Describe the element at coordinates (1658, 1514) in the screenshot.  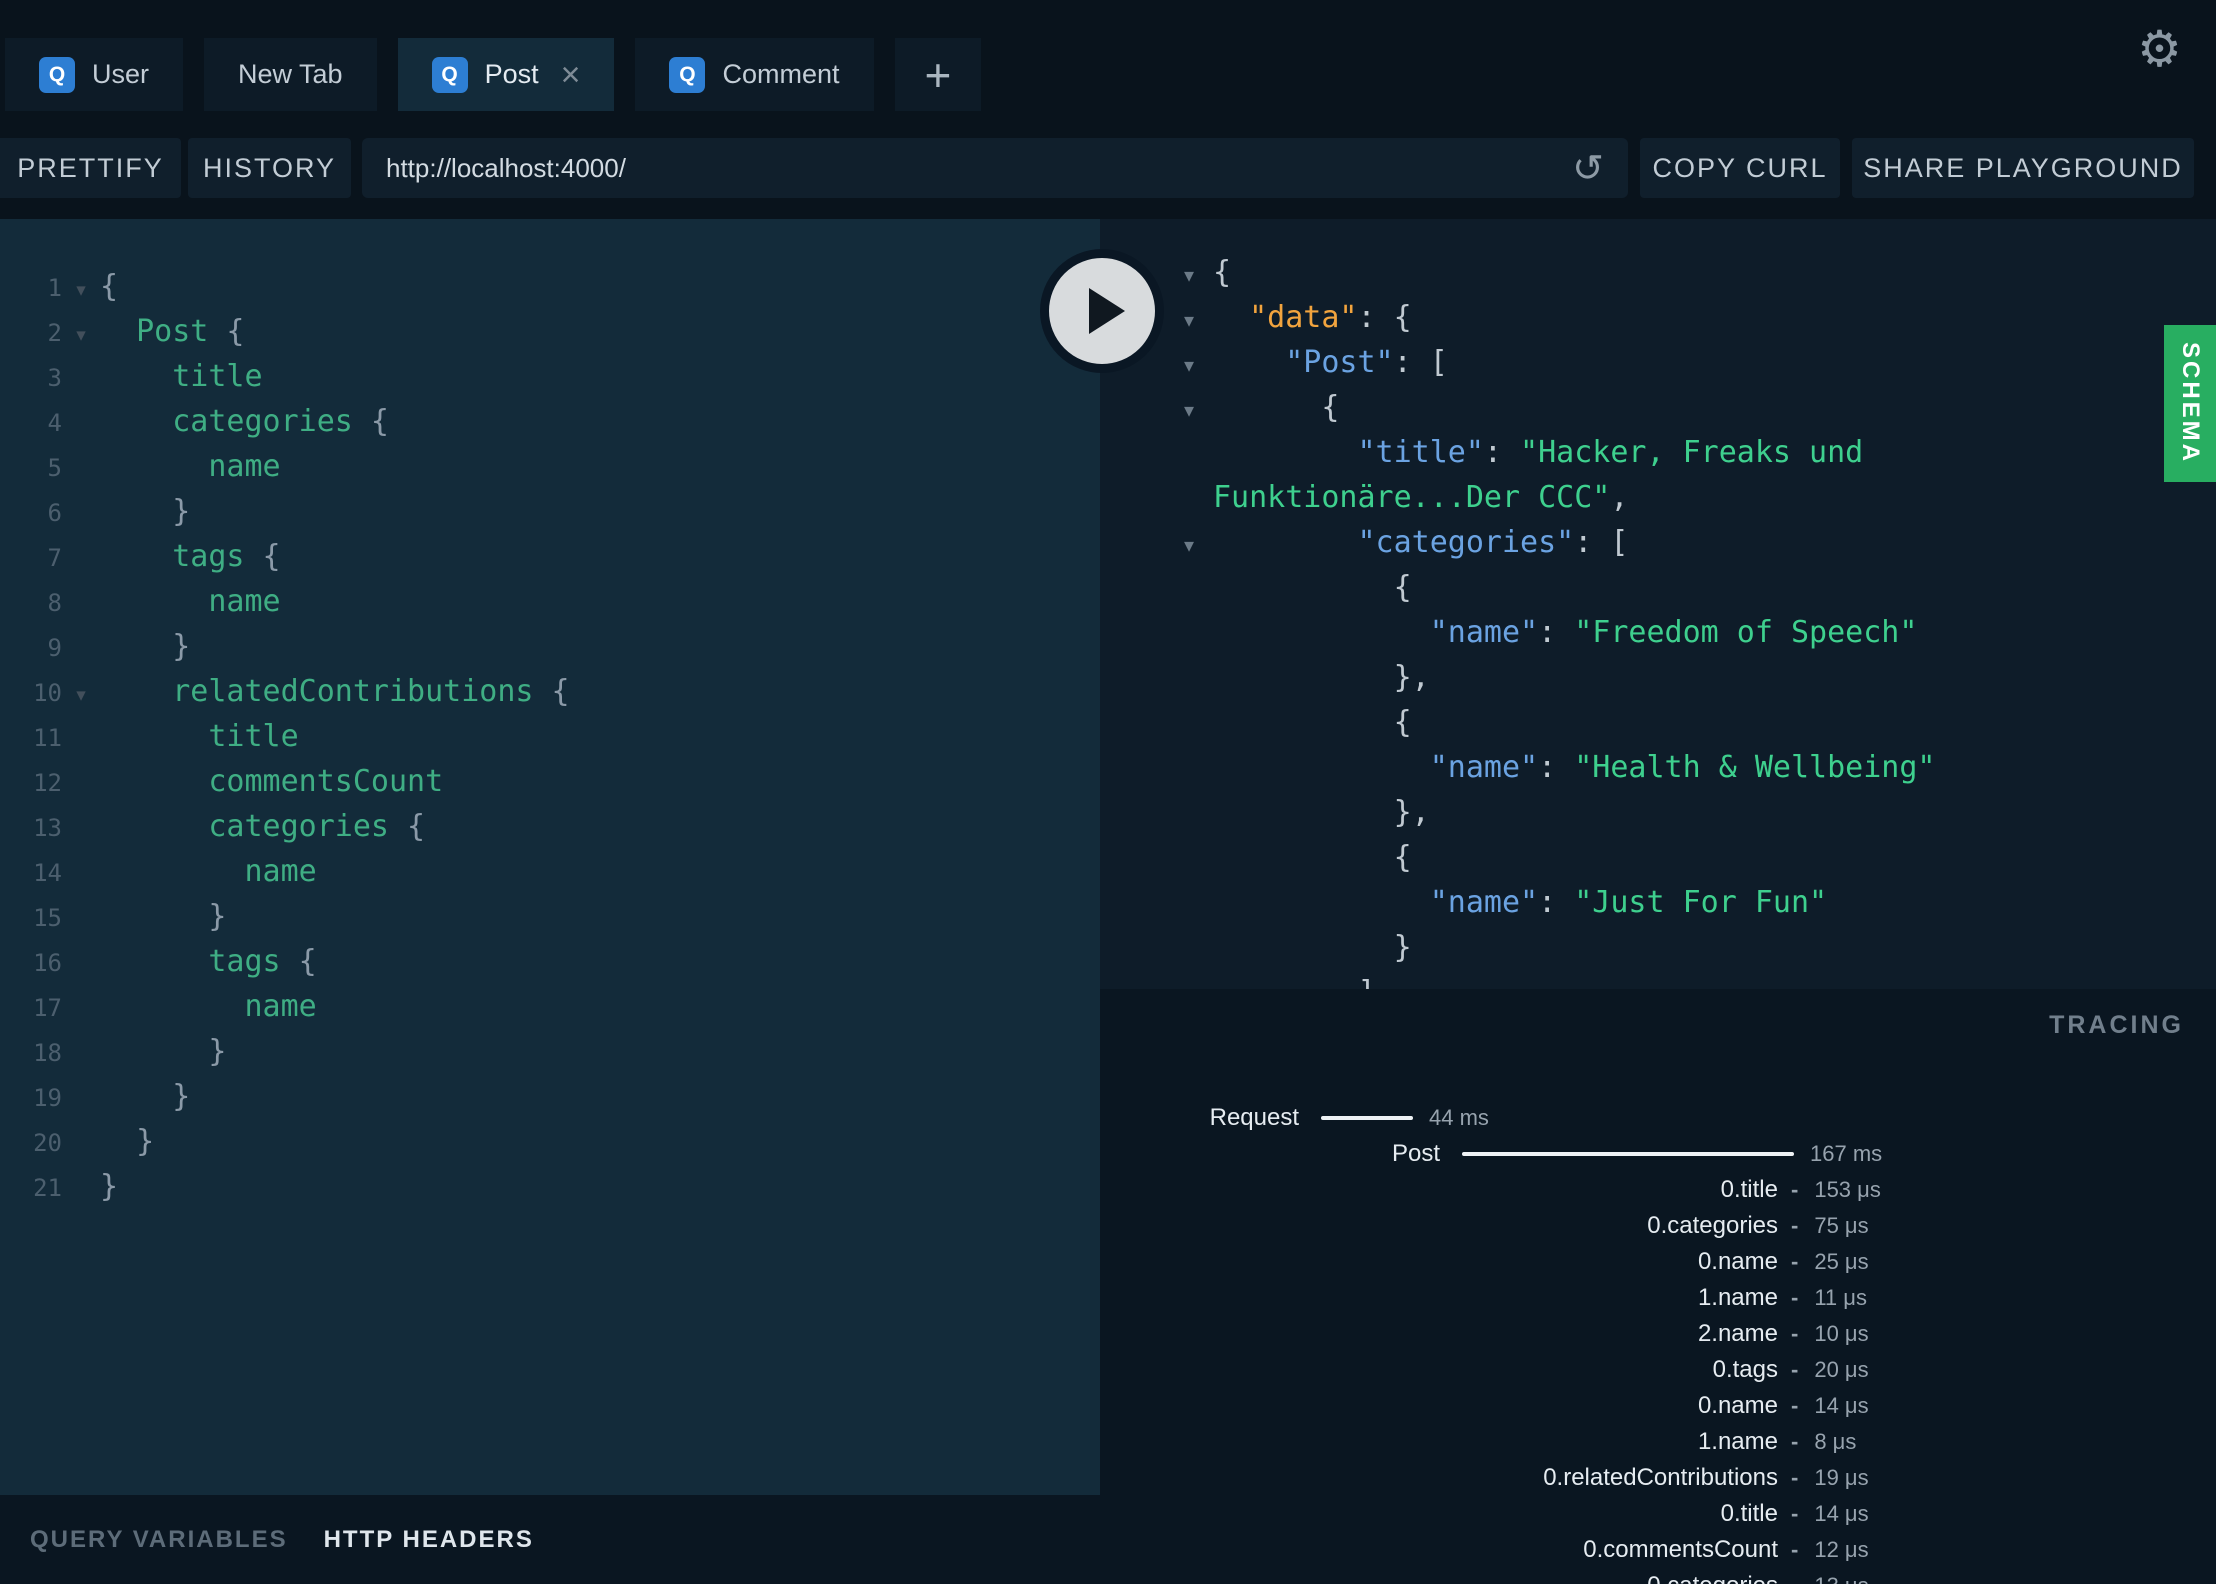
I see `trace-row: 0.title -14 μs` at that location.